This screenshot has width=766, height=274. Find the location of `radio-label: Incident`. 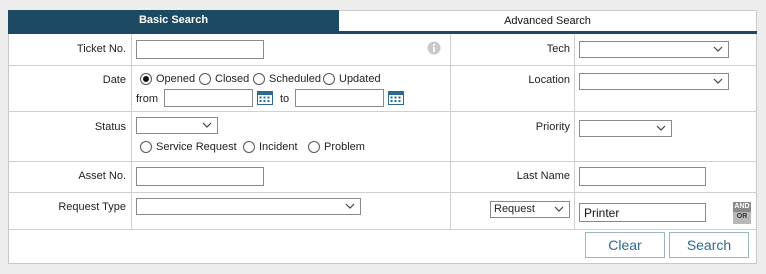

radio-label: Incident is located at coordinates (278, 147).